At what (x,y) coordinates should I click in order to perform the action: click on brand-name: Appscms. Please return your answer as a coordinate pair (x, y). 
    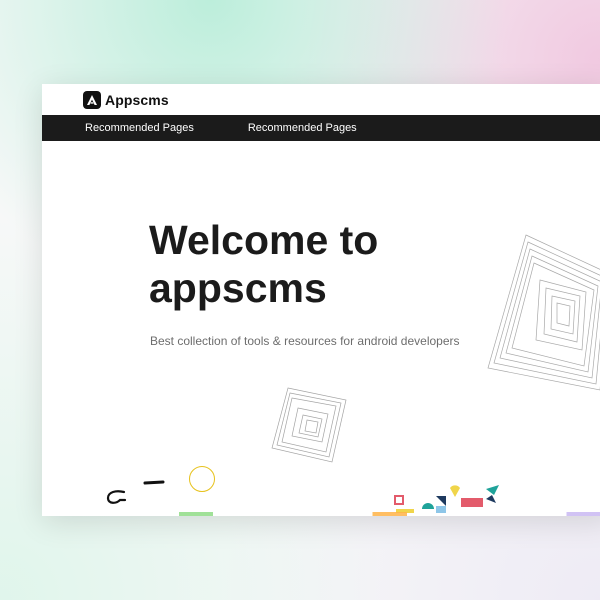
    Looking at the image, I should click on (137, 99).